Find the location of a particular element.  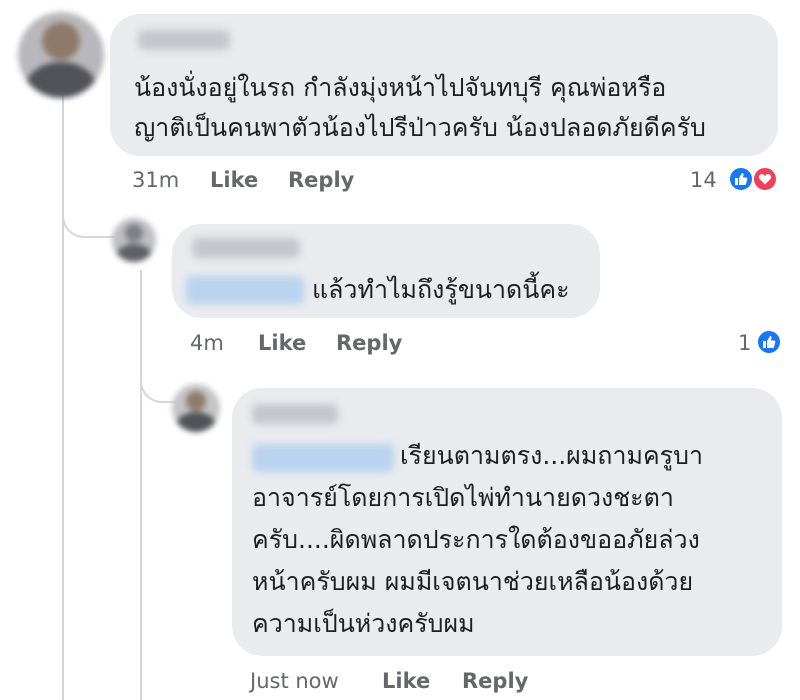

love-icon is located at coordinates (765, 179).